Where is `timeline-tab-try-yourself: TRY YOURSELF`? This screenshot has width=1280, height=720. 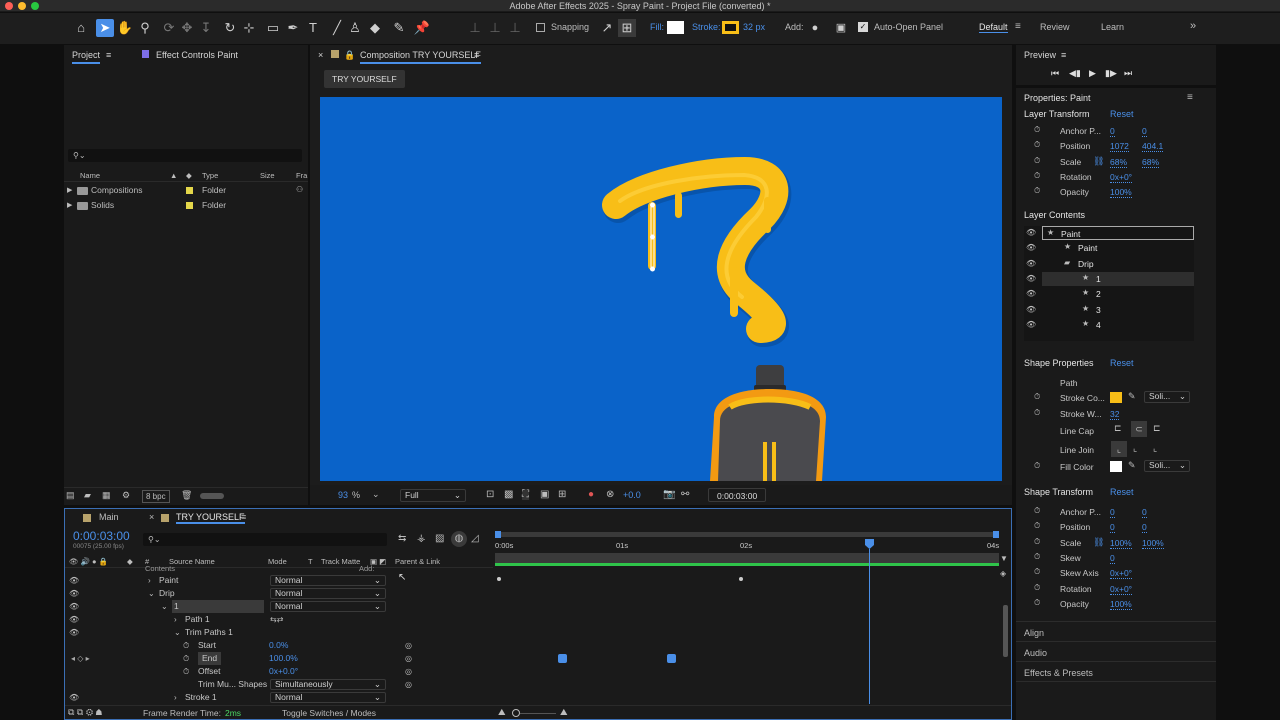
timeline-tab-try-yourself: TRY YOURSELF is located at coordinates (210, 518).